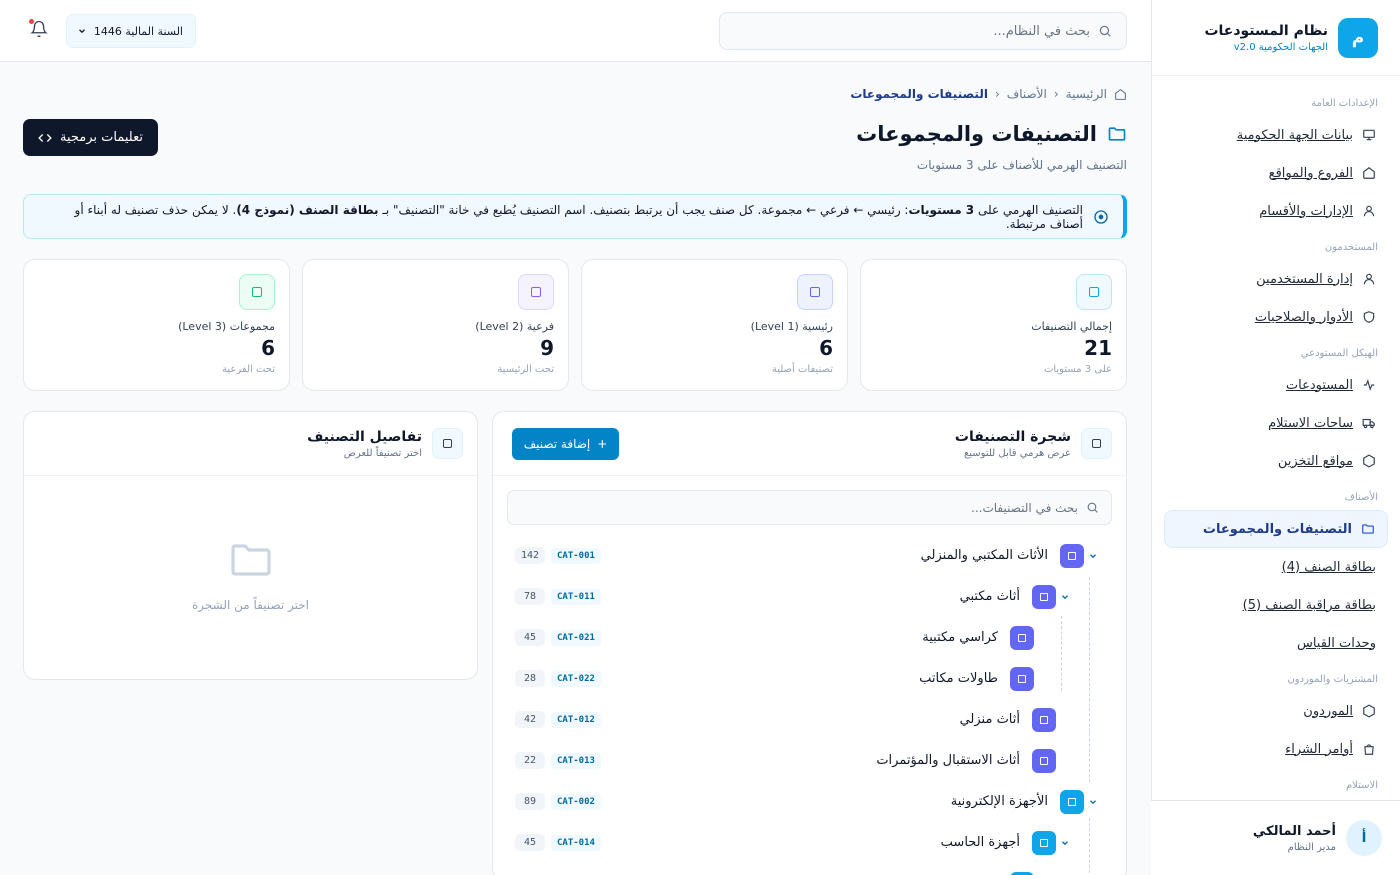 Image resolution: width=1400 pixels, height=875 pixels. What do you see at coordinates (1294, 135) in the screenshot?
I see `sidebar-item-label: بيانات الجهة الحكومية` at bounding box center [1294, 135].